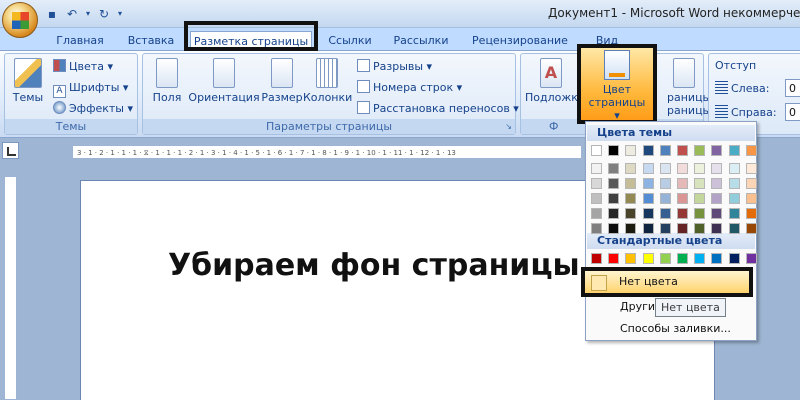 The image size is (800, 400). Describe the element at coordinates (52, 14) in the screenshot. I see `save-icon: ▪` at that location.